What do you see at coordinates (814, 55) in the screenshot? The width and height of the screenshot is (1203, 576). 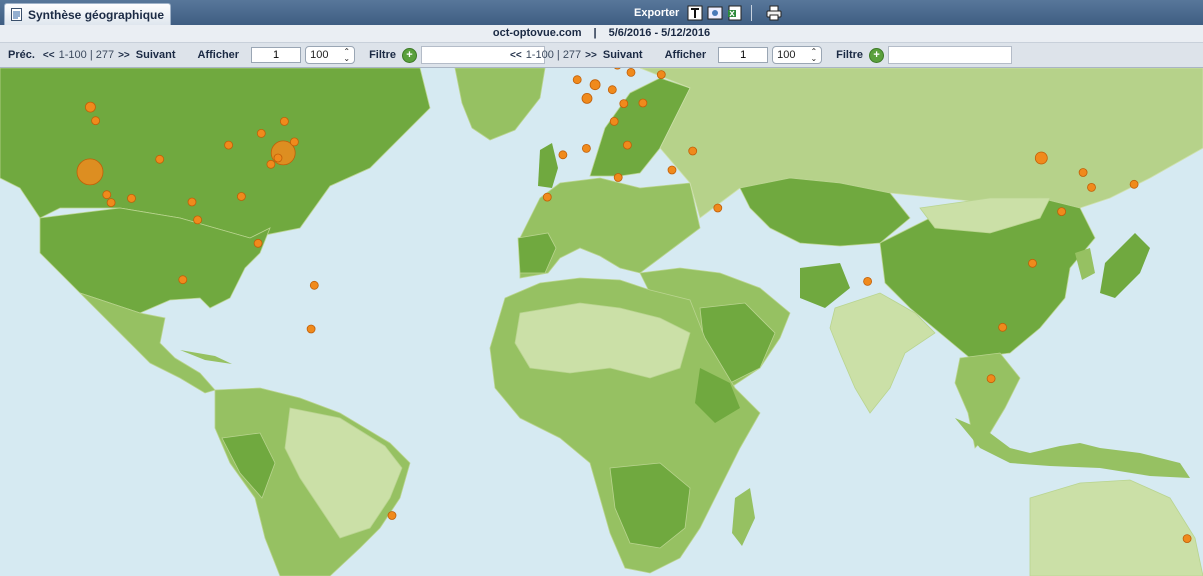 I see `stepper-icon: ⌃ ⌄` at bounding box center [814, 55].